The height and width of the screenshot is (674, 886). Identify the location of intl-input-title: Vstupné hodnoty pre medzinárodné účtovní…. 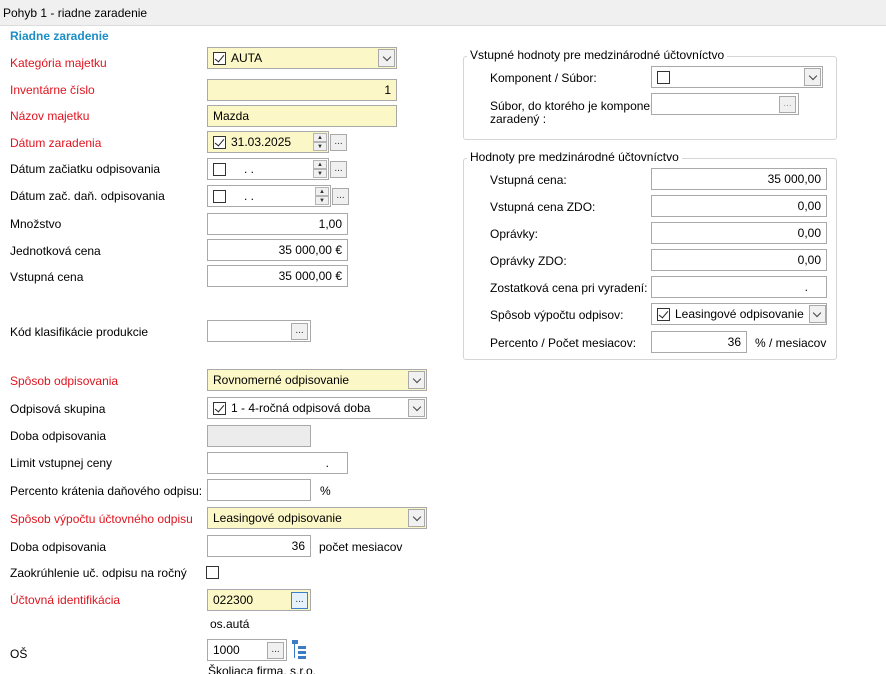
(597, 55).